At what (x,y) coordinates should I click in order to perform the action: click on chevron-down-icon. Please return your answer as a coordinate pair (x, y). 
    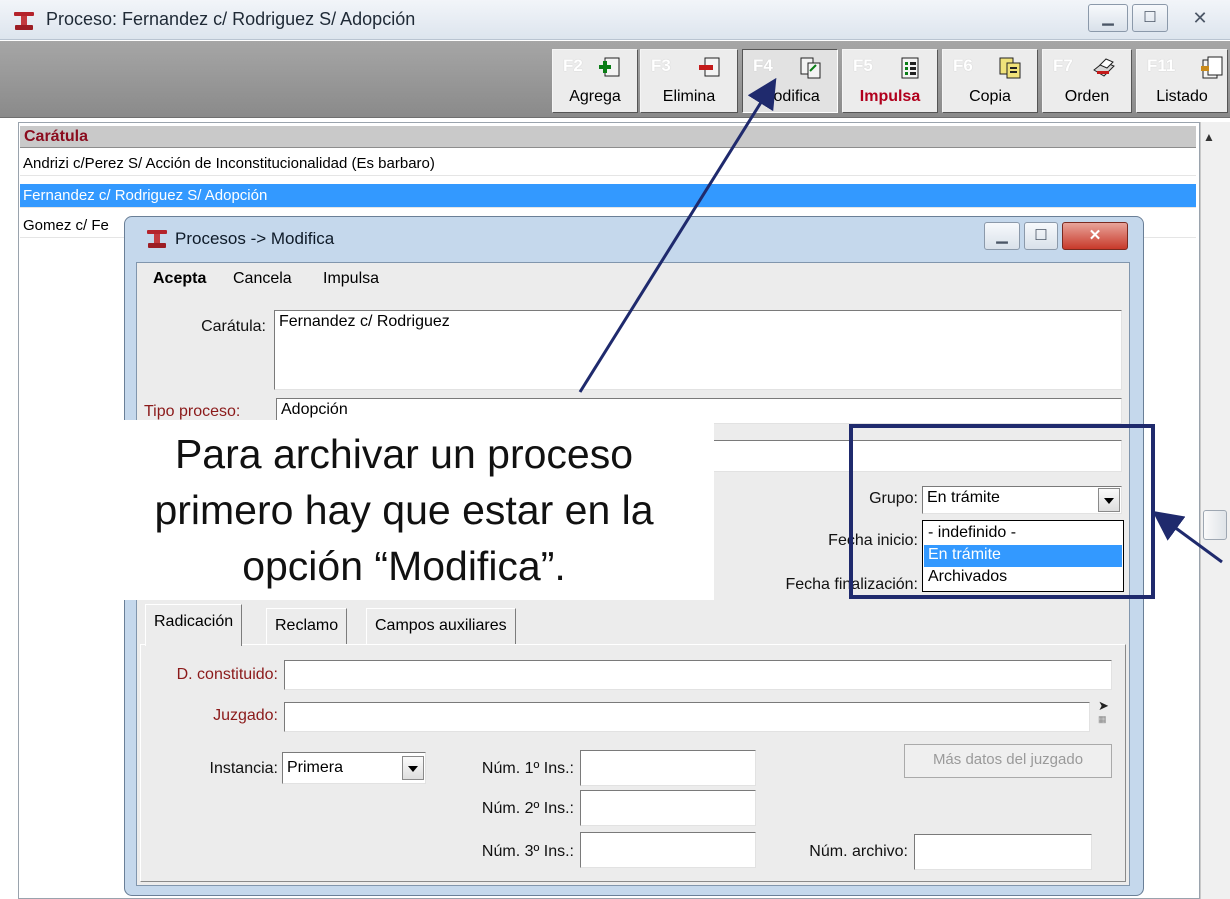
    Looking at the image, I should click on (413, 769).